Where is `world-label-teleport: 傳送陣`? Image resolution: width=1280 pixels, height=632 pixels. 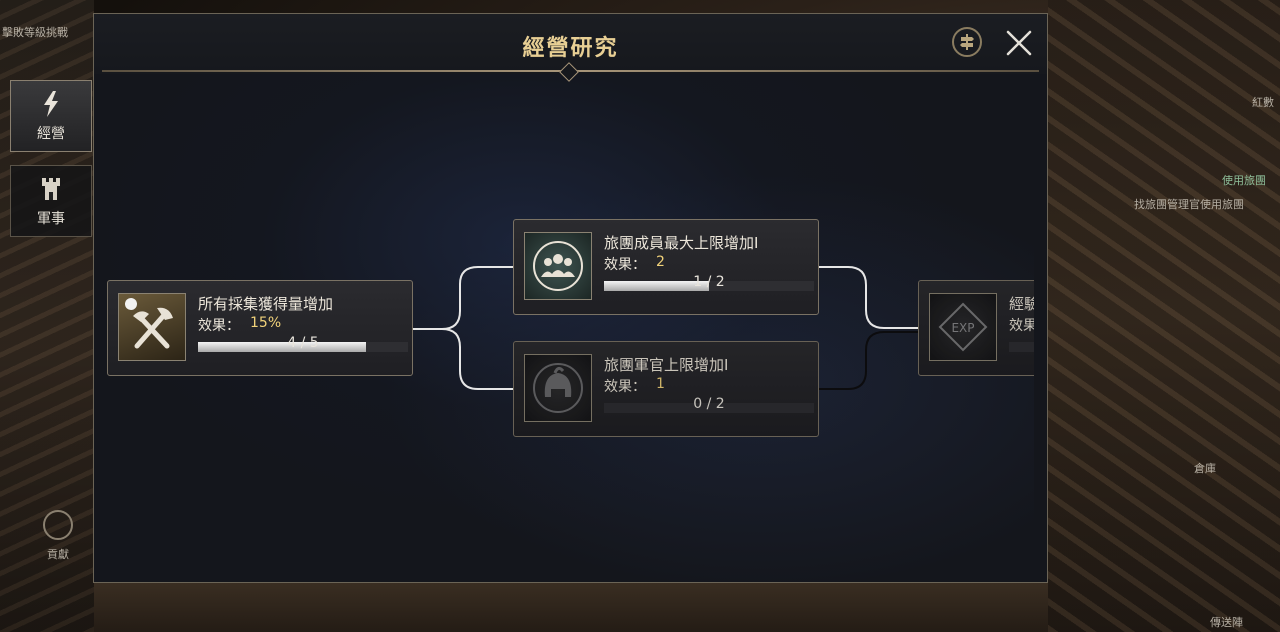 world-label-teleport: 傳送陣 is located at coordinates (1226, 622).